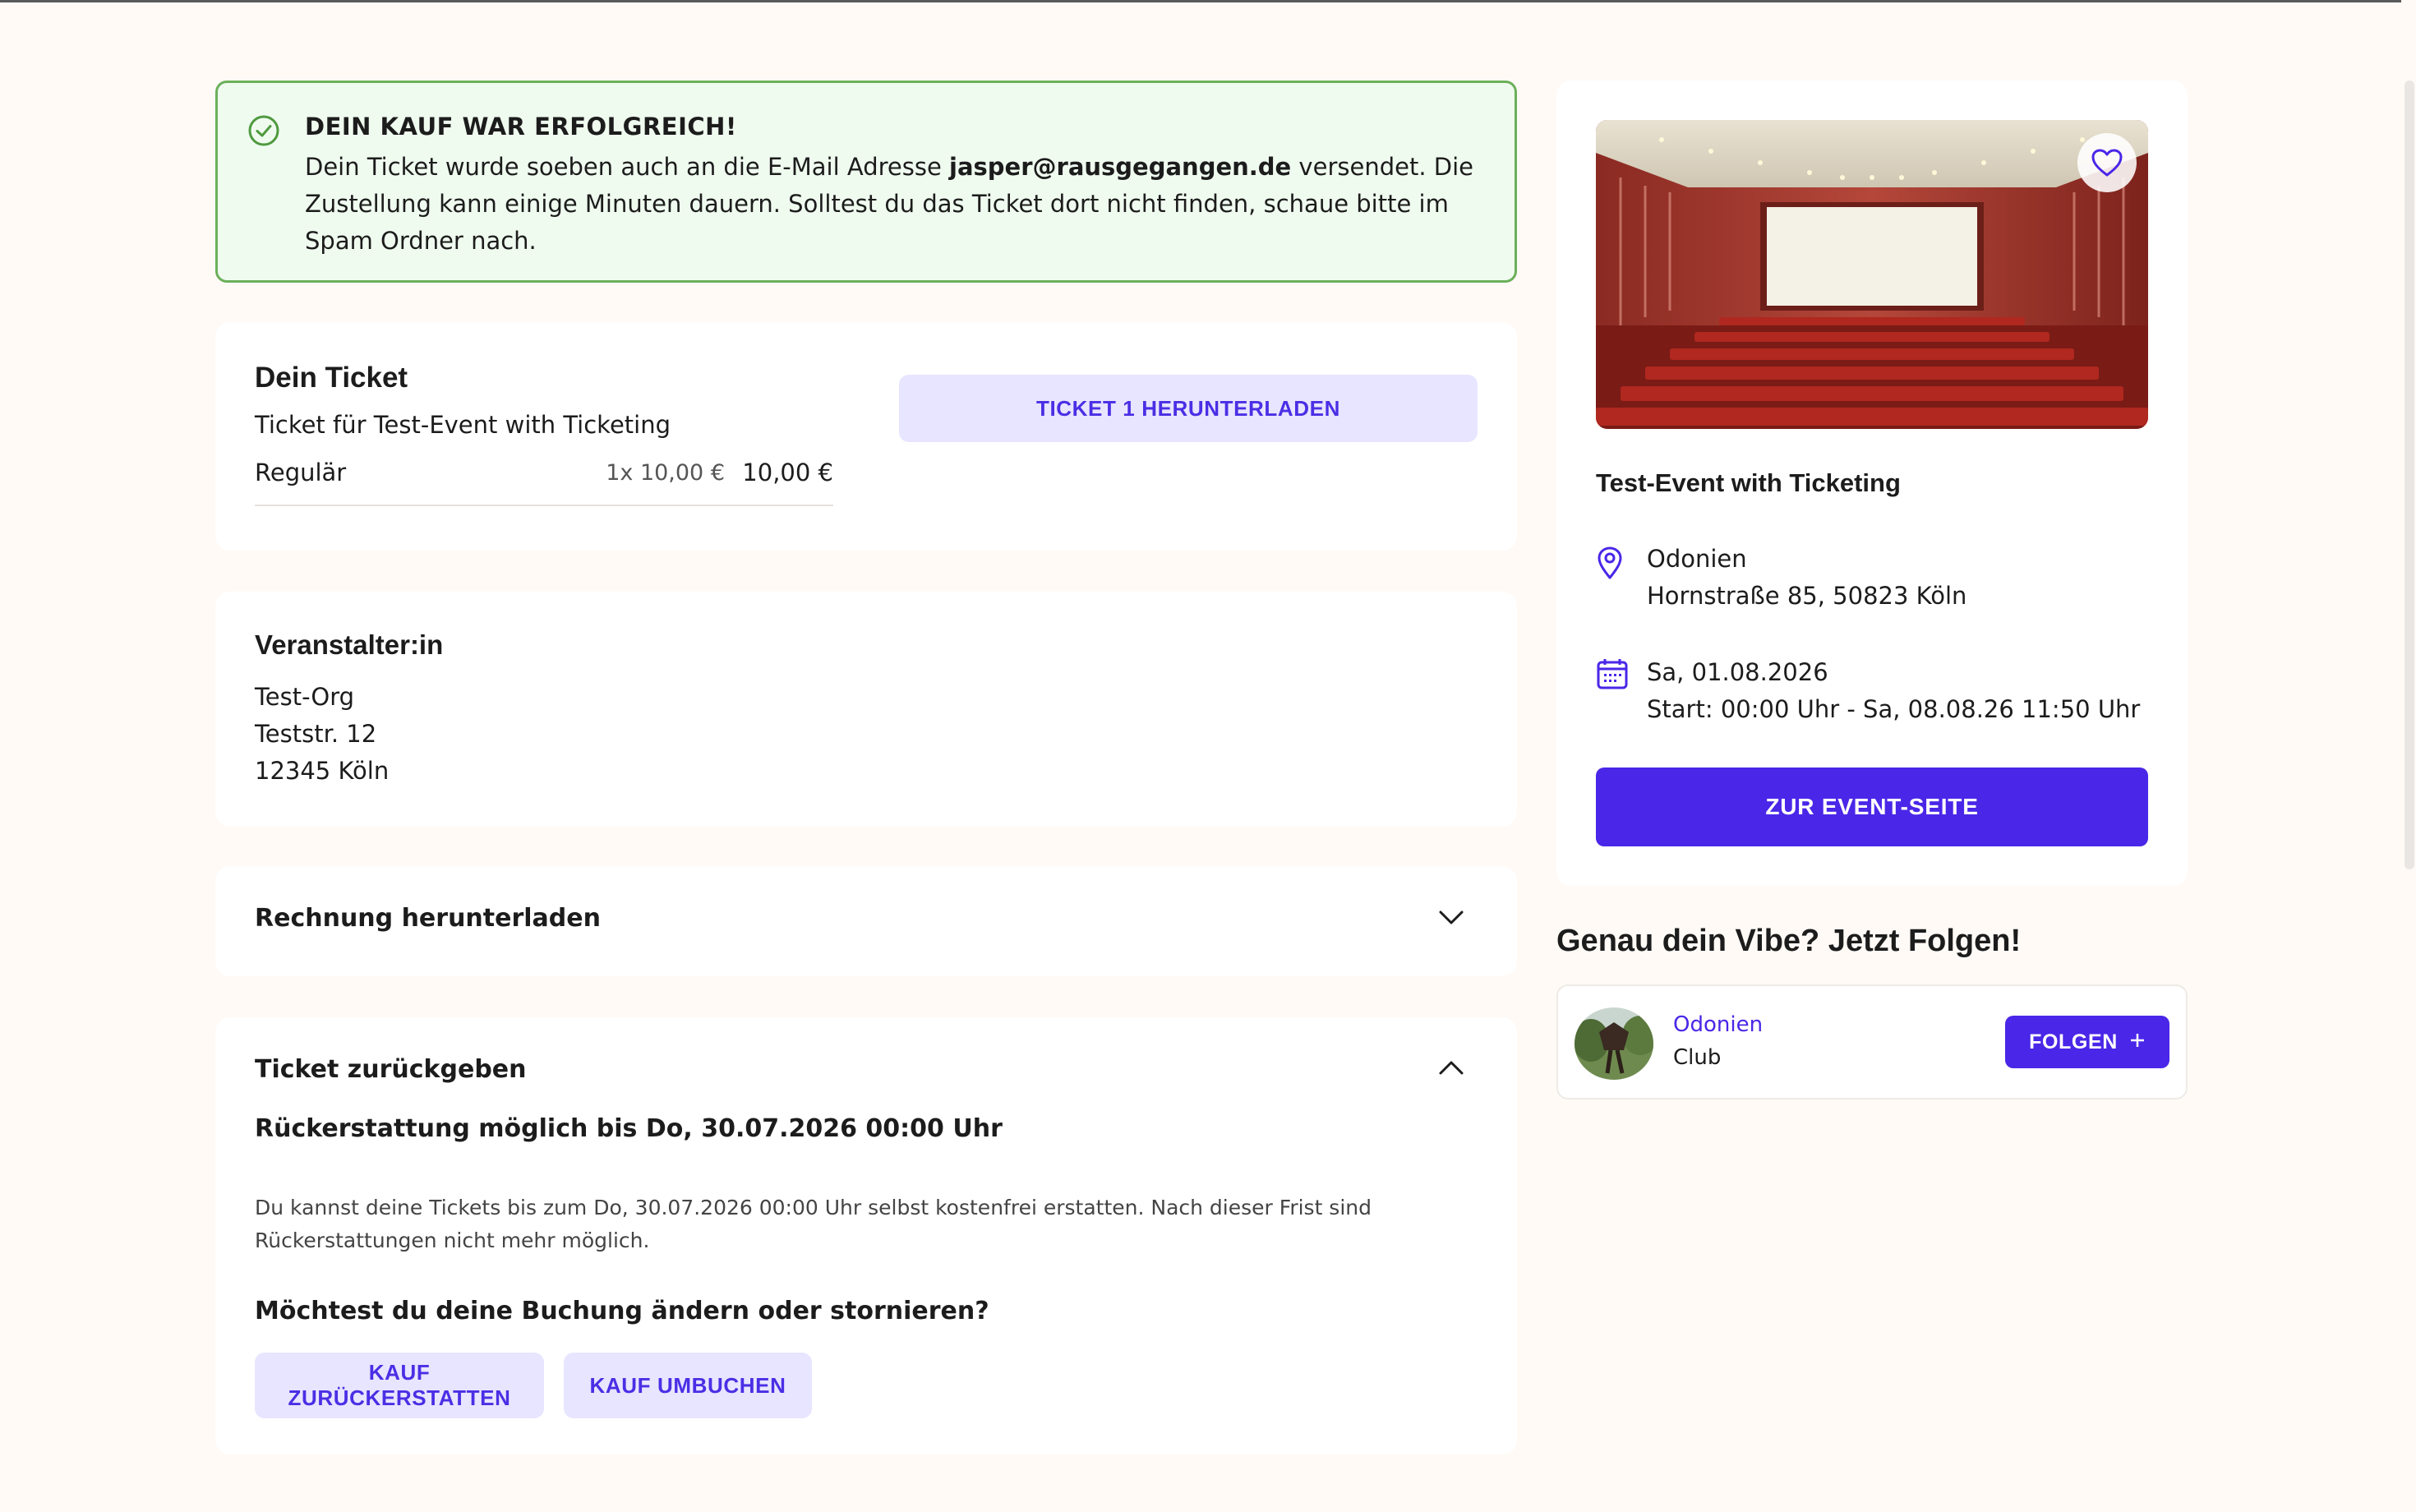 The height and width of the screenshot is (1512, 2416). I want to click on event-venue: Odonien, so click(1697, 559).